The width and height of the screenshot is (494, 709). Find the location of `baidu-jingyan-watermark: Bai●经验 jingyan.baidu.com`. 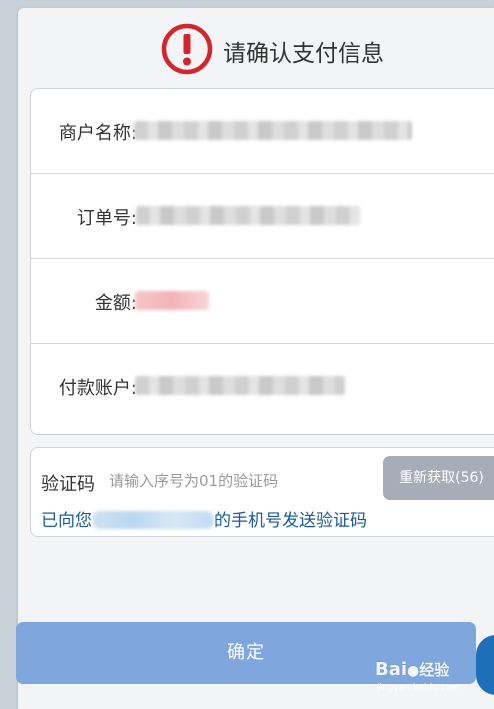

baidu-jingyan-watermark: Bai●经验 jingyan.baidu.com is located at coordinates (420, 679).